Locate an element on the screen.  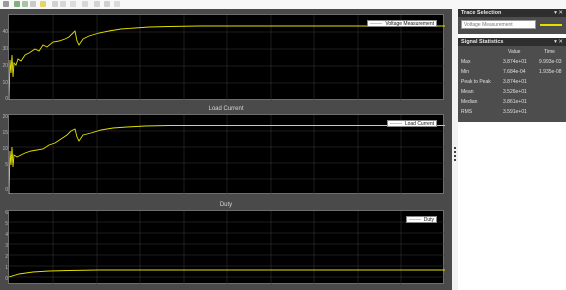
scope-toolbar is located at coordinates (283, 4).